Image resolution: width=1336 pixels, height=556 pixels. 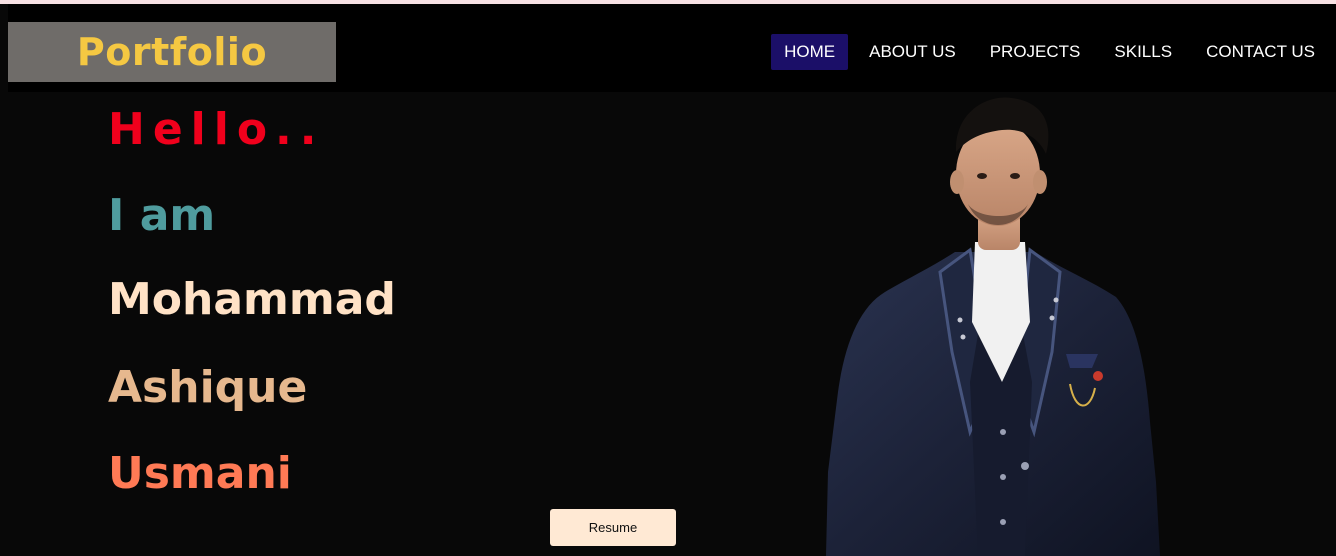 What do you see at coordinates (1260, 52) in the screenshot?
I see `nav-link-contact-us: CONTACT US` at bounding box center [1260, 52].